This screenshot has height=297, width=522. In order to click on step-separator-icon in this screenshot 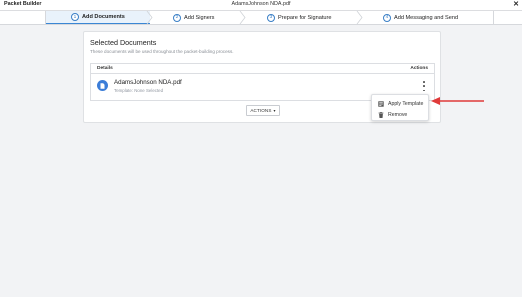, I will do `click(242, 17)`.